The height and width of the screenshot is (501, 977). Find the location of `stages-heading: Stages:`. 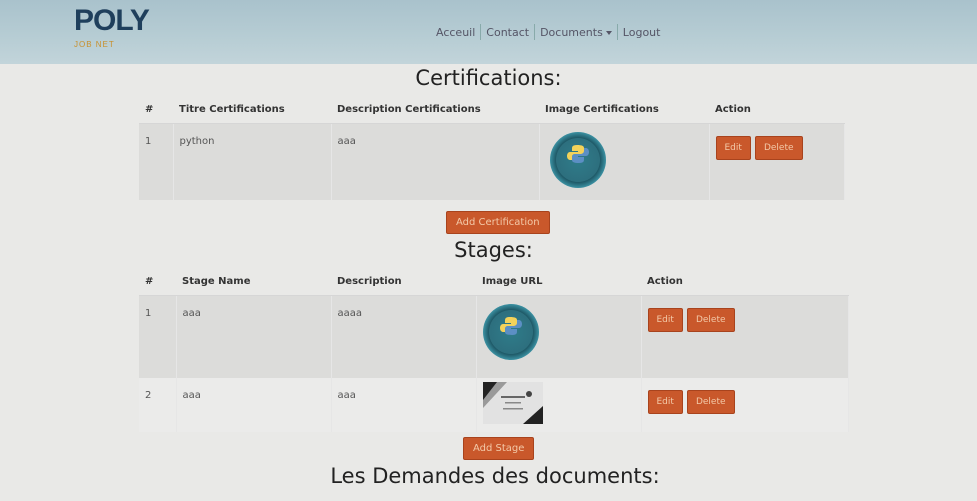

stages-heading: Stages: is located at coordinates (493, 250).